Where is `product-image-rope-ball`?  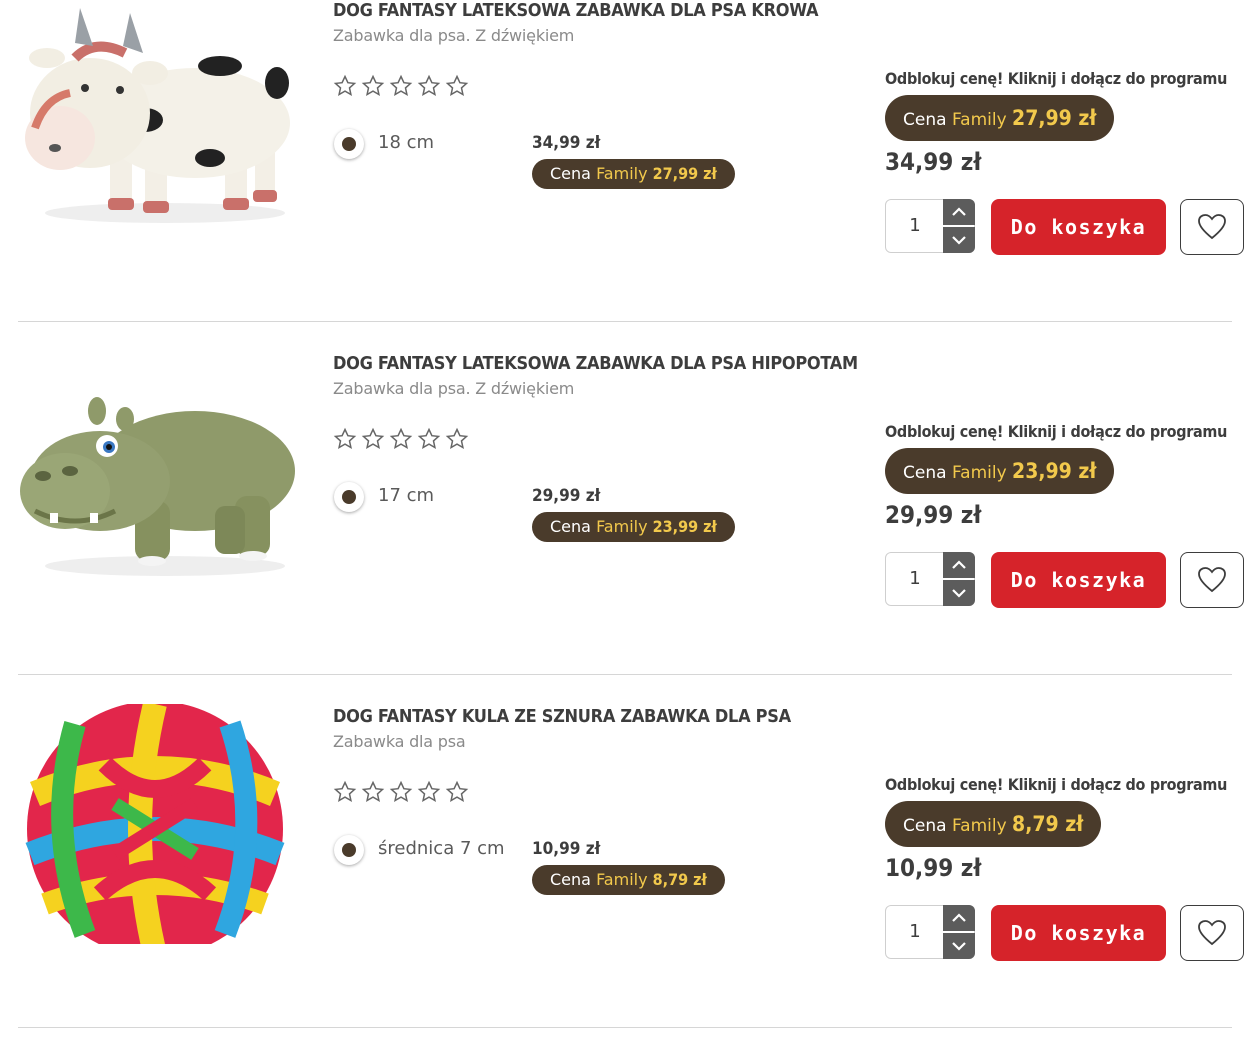
product-image-rope-ball is located at coordinates (155, 829).